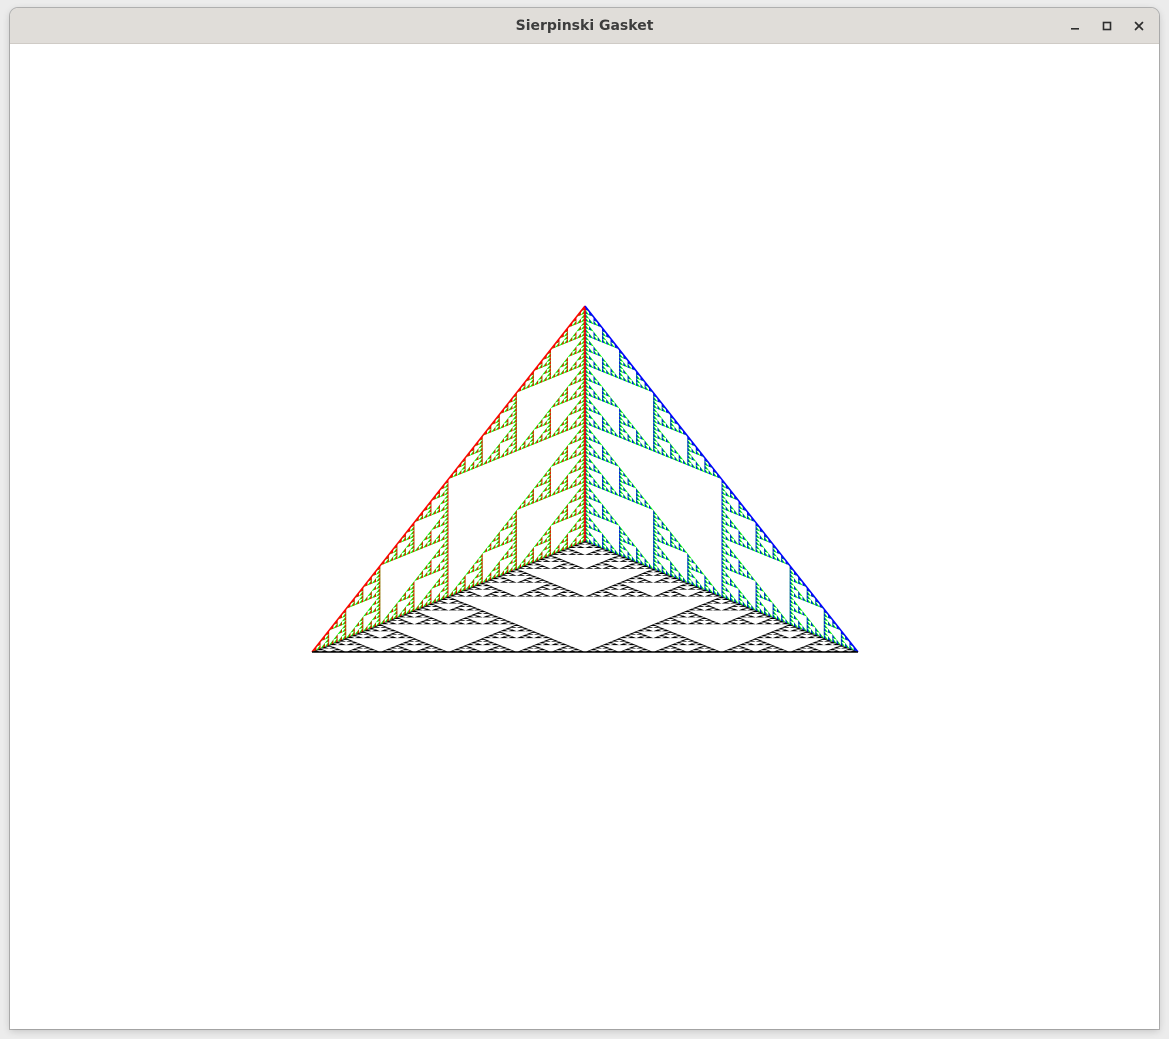  I want to click on close-button, so click(1139, 26).